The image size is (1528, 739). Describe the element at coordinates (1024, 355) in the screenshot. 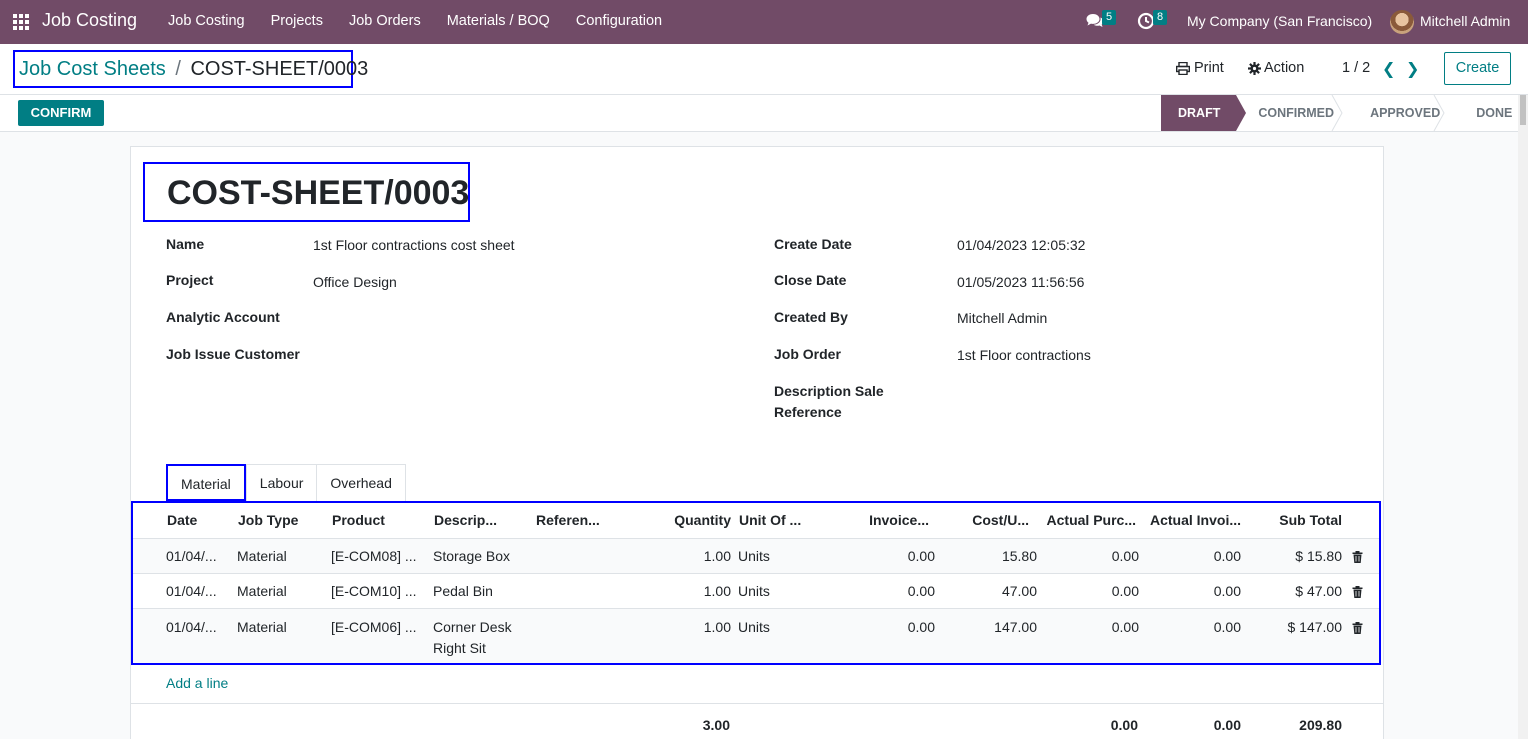

I see `field-value-job-order: 1st Floor contractions` at that location.